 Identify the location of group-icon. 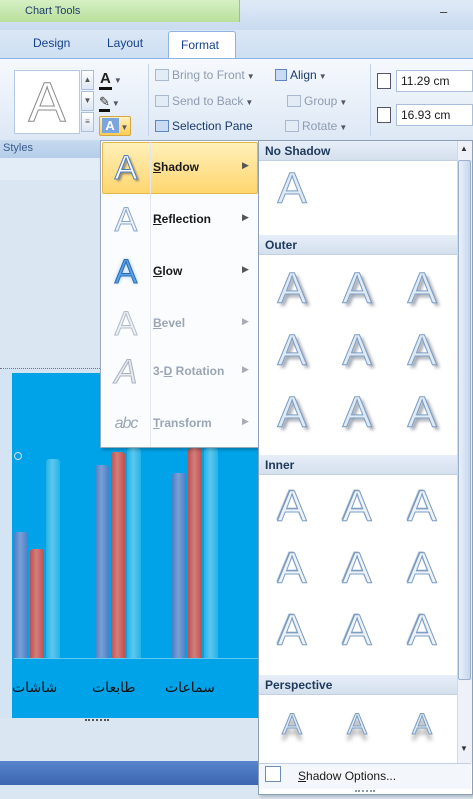
(294, 101).